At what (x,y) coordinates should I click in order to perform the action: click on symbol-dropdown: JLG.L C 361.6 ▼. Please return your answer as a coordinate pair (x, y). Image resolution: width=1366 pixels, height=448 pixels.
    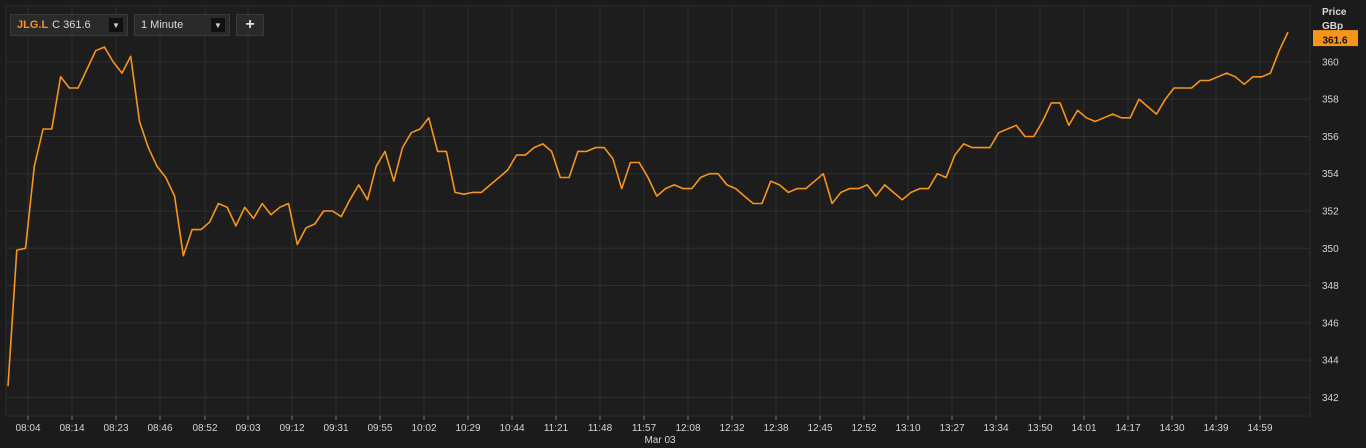
    Looking at the image, I should click on (69, 25).